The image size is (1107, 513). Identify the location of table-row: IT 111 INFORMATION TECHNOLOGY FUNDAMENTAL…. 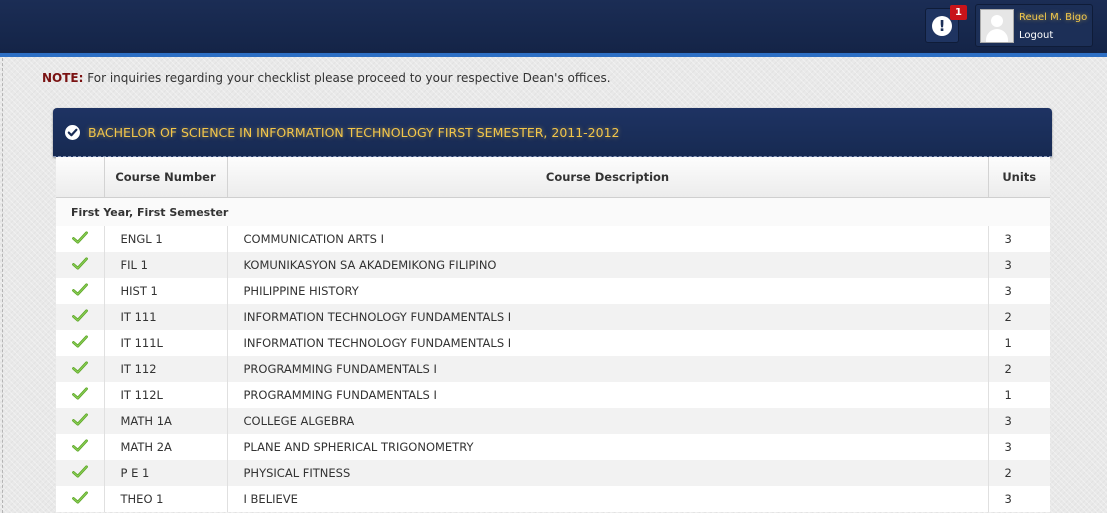
(553, 317).